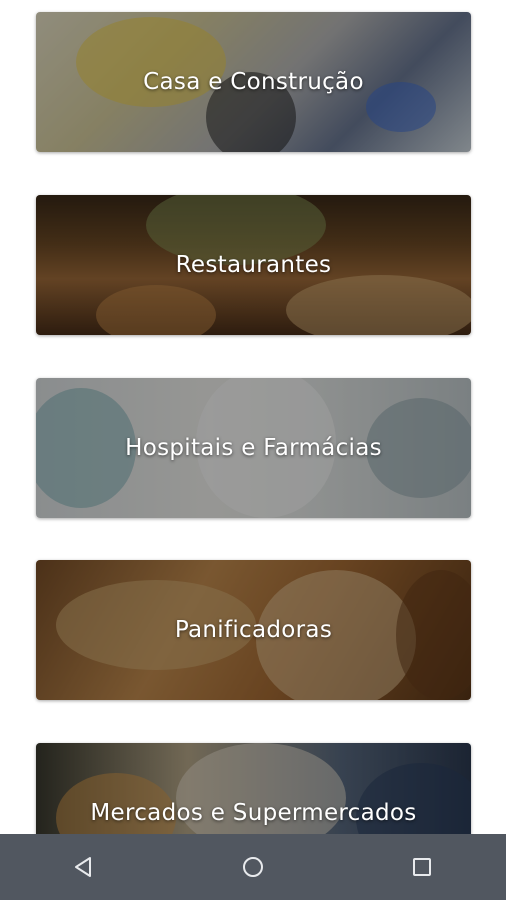  I want to click on category-card-restaurantes: Restaurantes, so click(253, 265).